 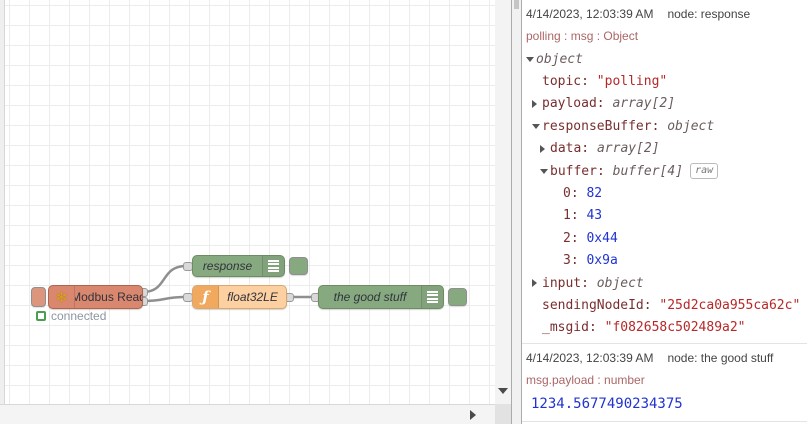 I want to click on goodstuff-enable-toggle-button, so click(x=457, y=297).